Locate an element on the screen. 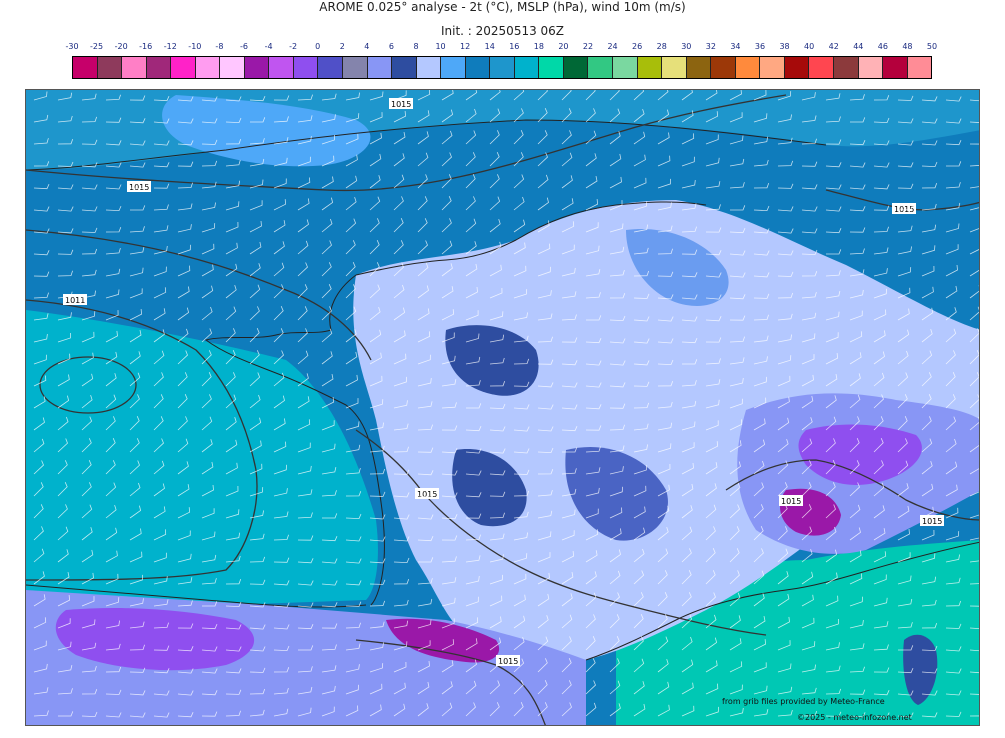 This screenshot has height=738, width=1005. legend-label: 44 is located at coordinates (858, 46).